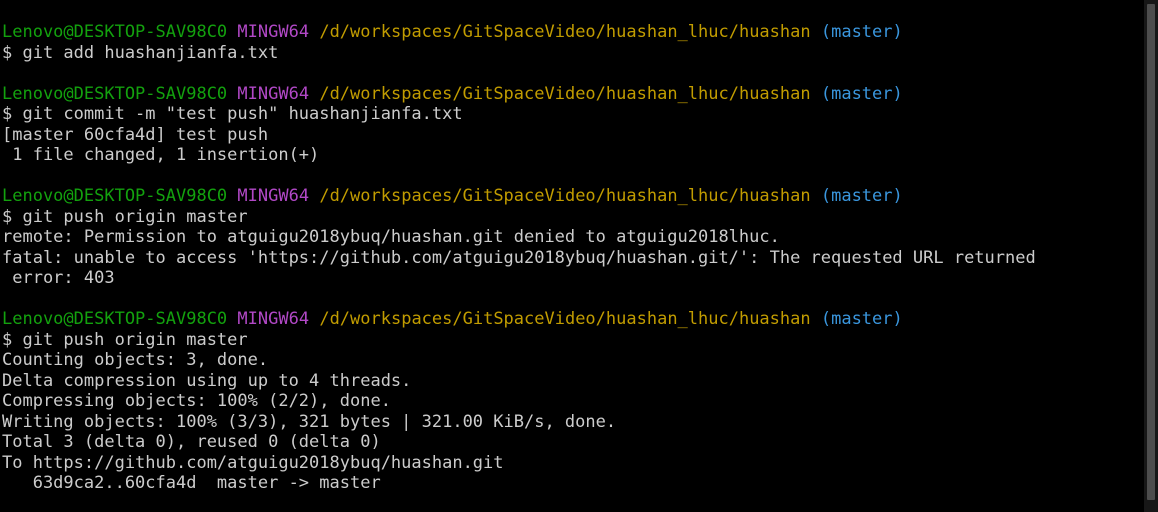  Describe the element at coordinates (191, 483) in the screenshot. I see `output-line: 63d9ca2..60cfa4d master -> master` at that location.